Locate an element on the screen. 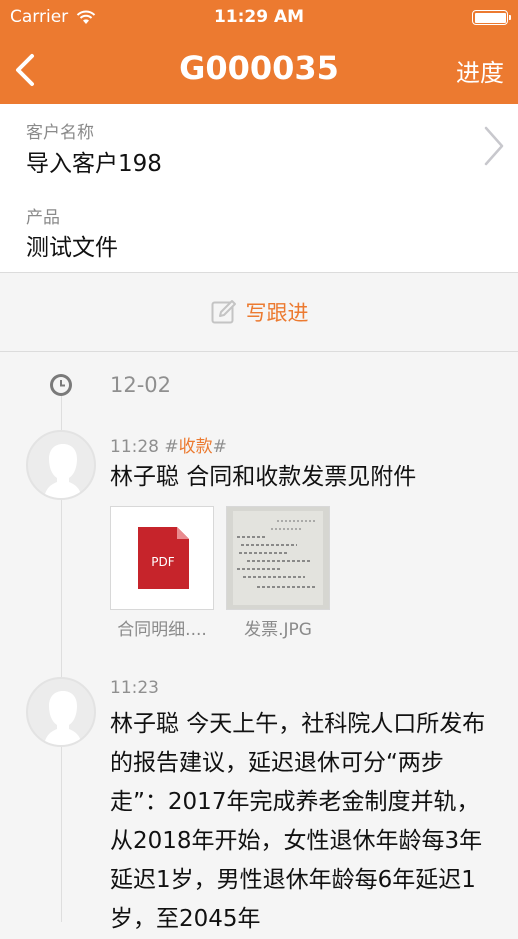 This screenshot has height=939, width=518. attachment-pdf: PDF is located at coordinates (162, 558).